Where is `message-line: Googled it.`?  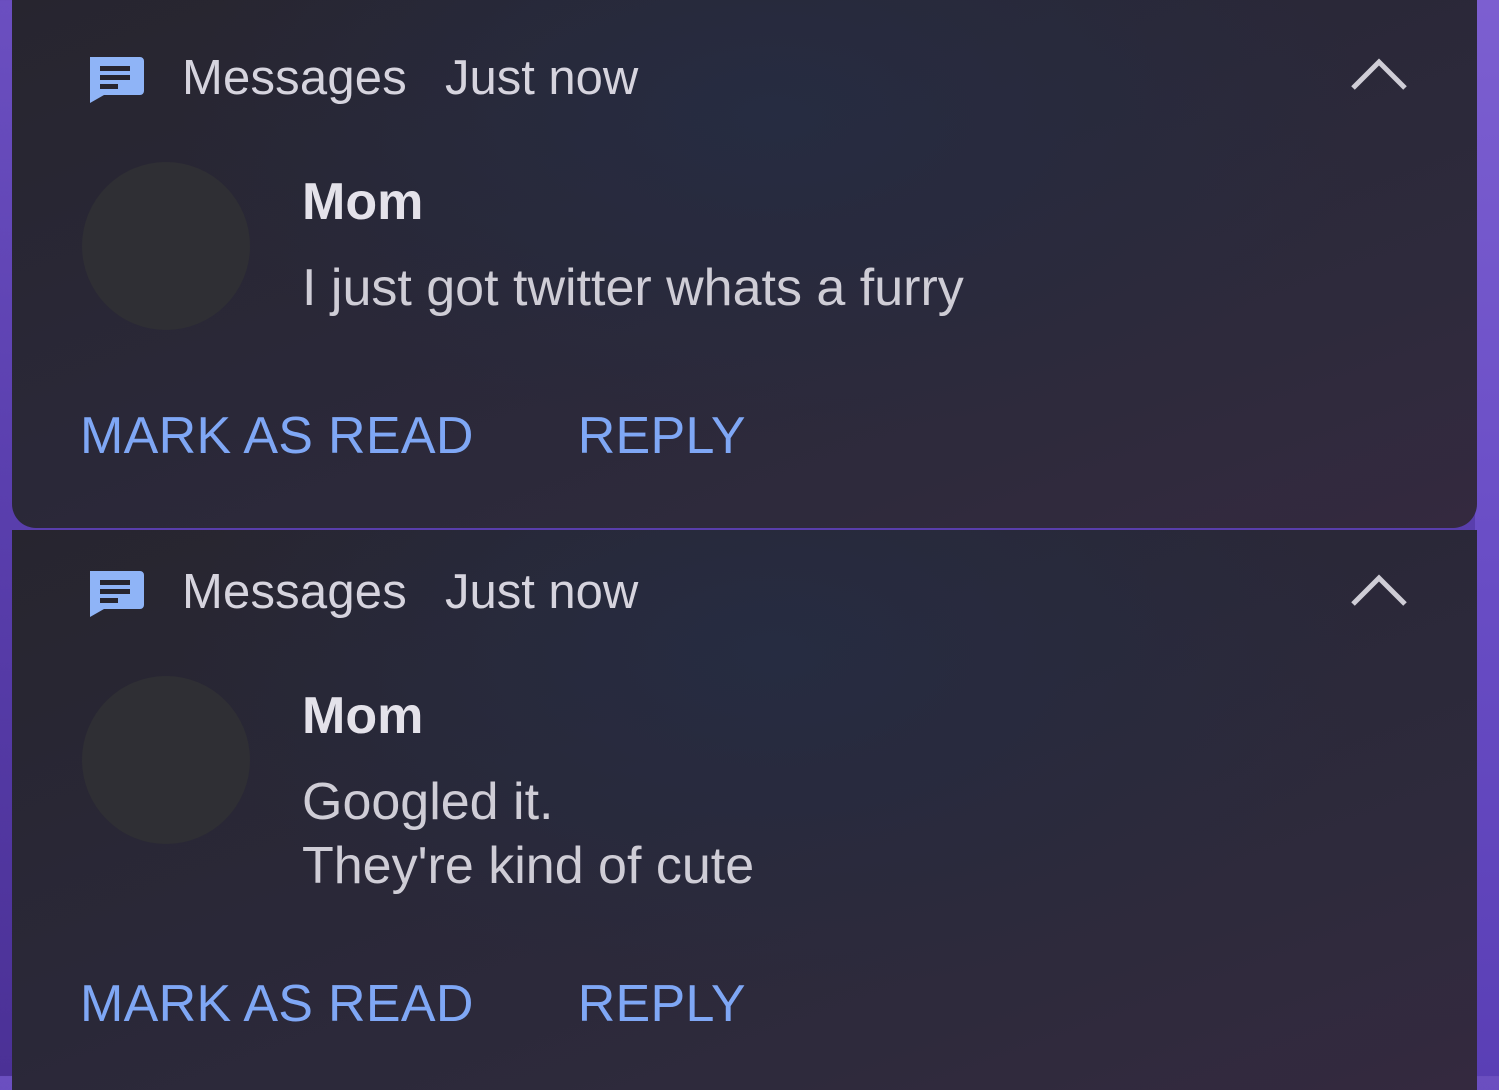 message-line: Googled it. is located at coordinates (428, 802).